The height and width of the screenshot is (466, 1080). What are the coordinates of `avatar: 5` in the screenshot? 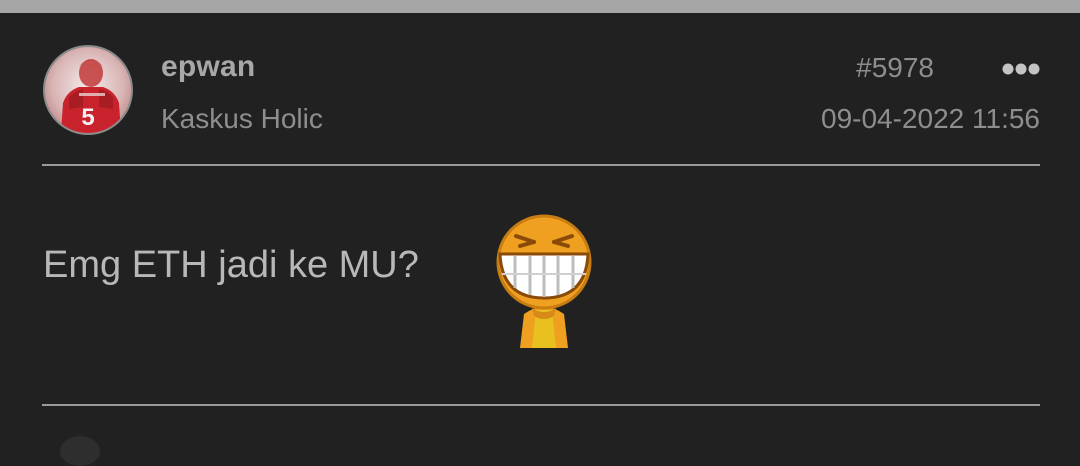 It's located at (88, 90).